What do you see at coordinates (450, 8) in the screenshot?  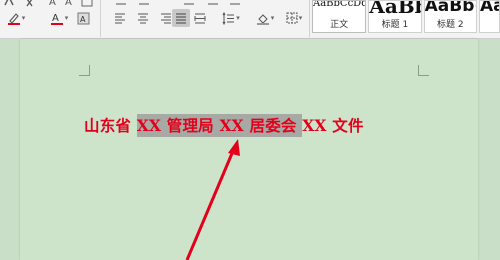 I see `style-preview: AaBb(` at bounding box center [450, 8].